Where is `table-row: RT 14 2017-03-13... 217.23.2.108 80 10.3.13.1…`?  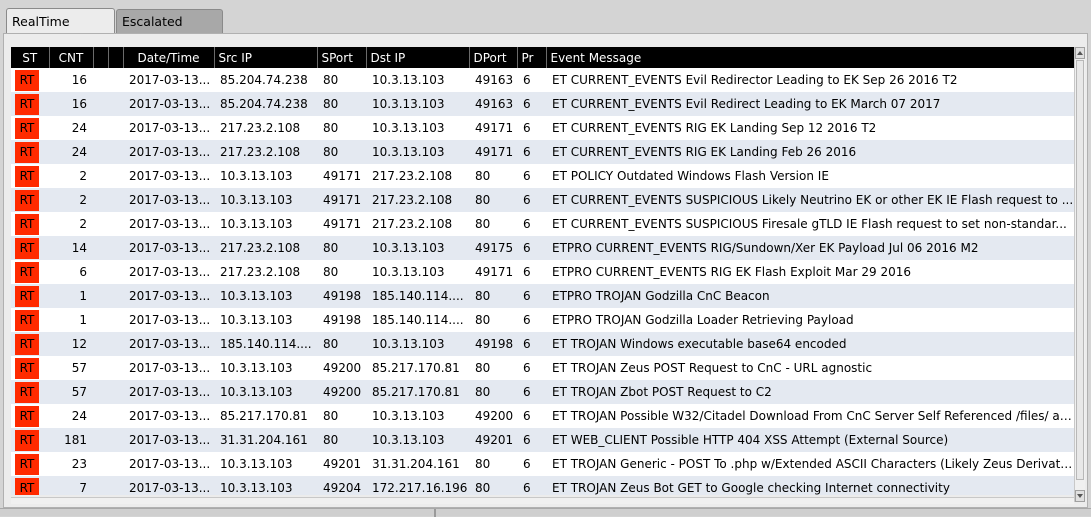
table-row: RT 14 2017-03-13... 217.23.2.108 80 10.3.13.1… is located at coordinates (542, 248).